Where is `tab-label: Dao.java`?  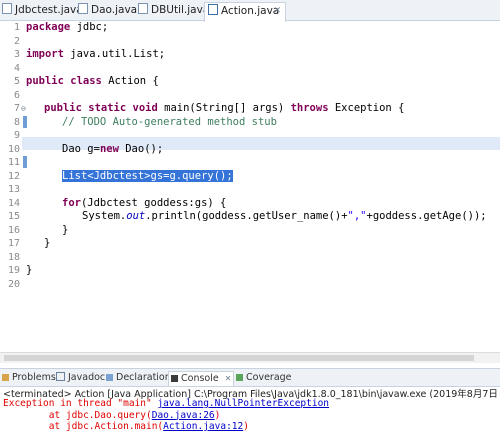
tab-label: Dao.java is located at coordinates (114, 10).